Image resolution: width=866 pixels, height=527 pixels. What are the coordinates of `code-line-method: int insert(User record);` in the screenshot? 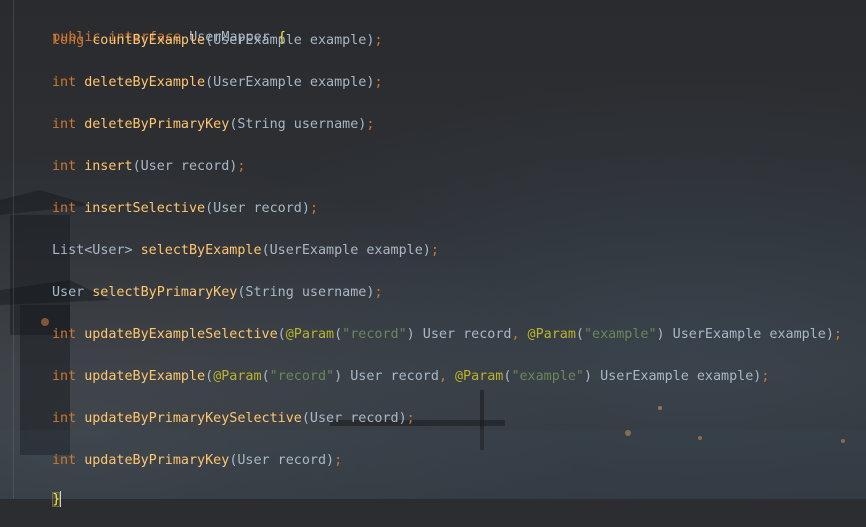 It's located at (132, 167).